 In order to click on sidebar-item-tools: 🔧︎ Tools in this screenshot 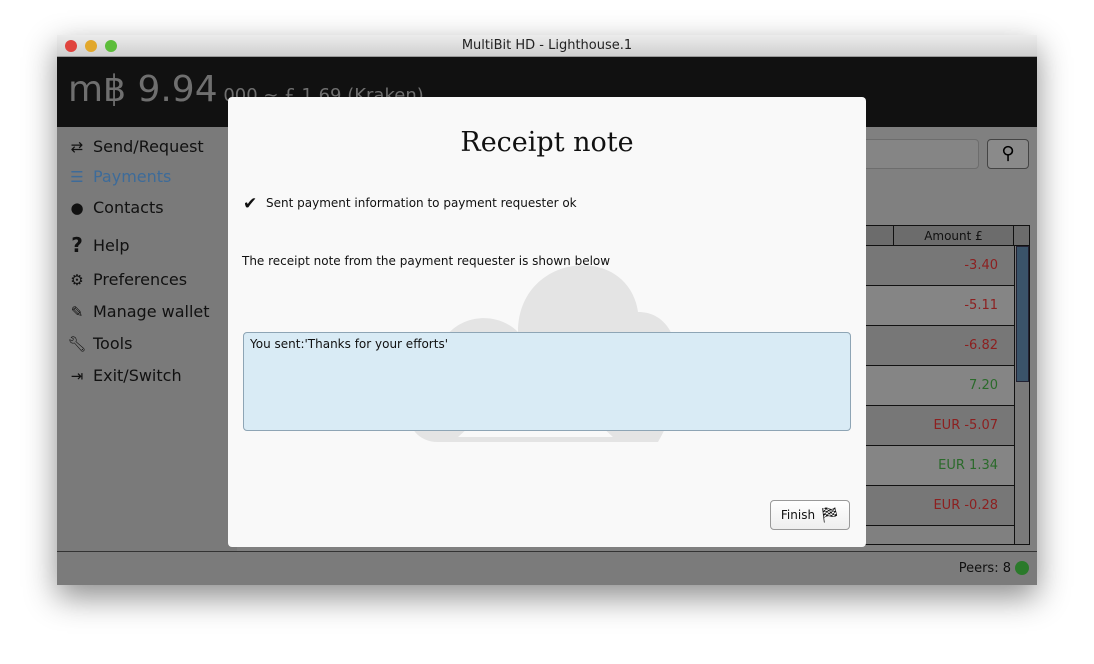, I will do `click(99, 343)`.